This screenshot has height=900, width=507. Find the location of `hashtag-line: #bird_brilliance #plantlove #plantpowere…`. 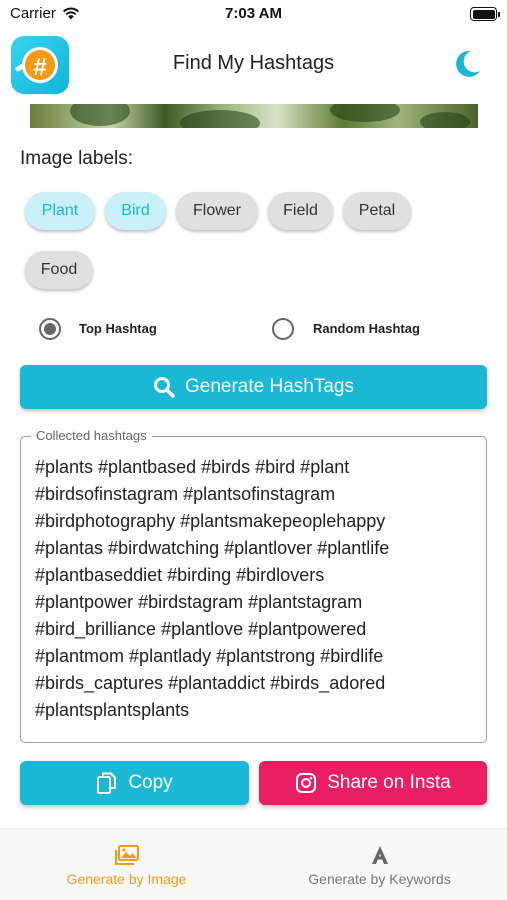

hashtag-line: #bird_brilliance #plantlove #plantpowere… is located at coordinates (201, 629).